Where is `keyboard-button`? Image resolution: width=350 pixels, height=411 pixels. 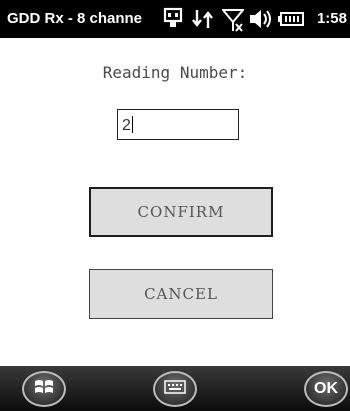
keyboard-button is located at coordinates (175, 389).